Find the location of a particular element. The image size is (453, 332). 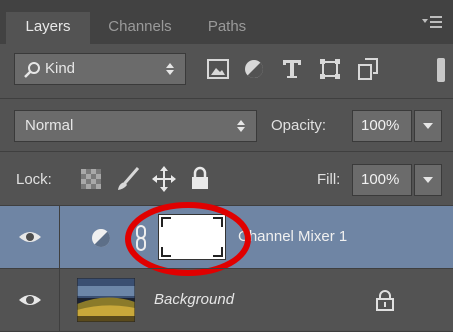

filter-kind-select: Kind is located at coordinates (100, 69).